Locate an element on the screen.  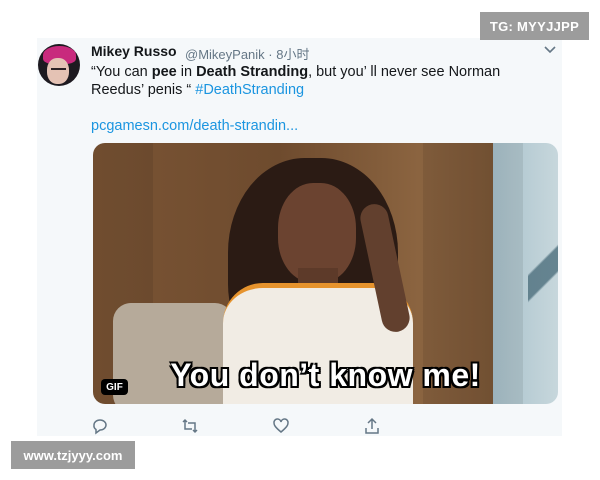
tweet-text-part: “You can is located at coordinates (121, 72).